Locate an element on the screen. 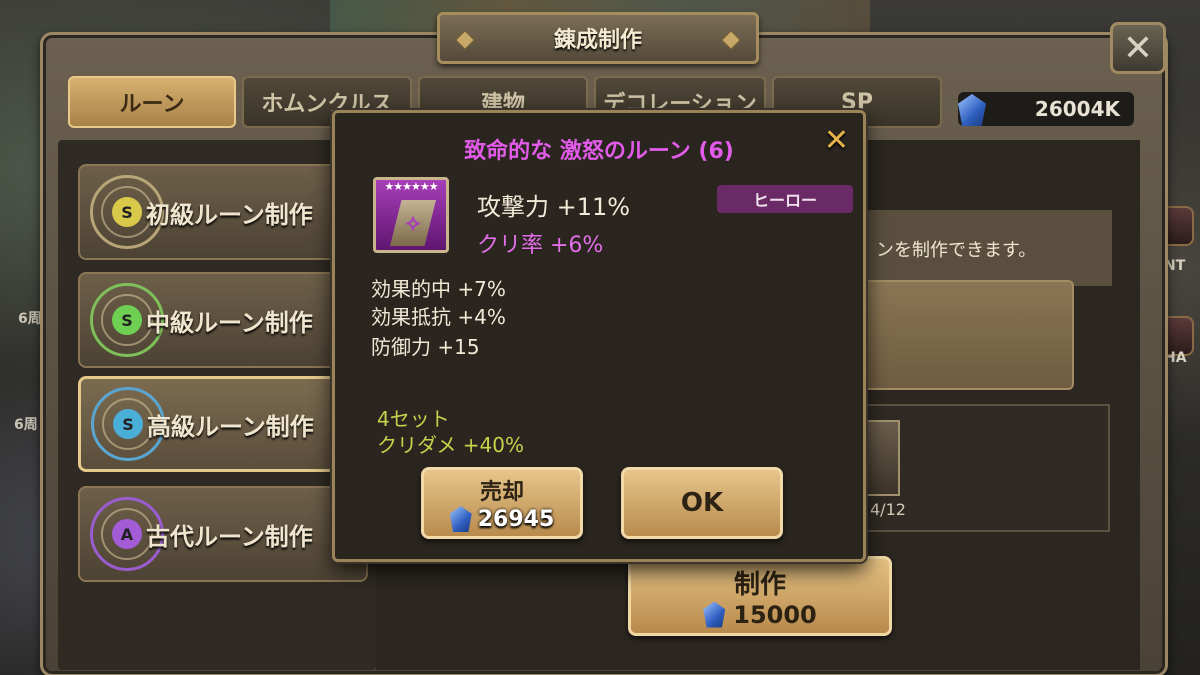  rune-set-count: 4セット is located at coordinates (413, 419).